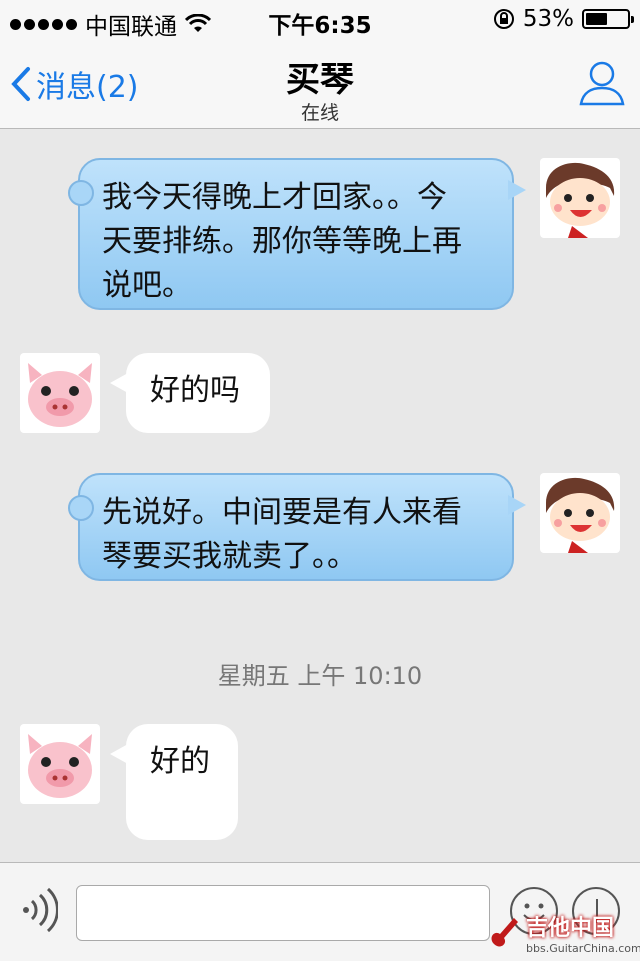 The height and width of the screenshot is (961, 640). I want to click on orientation-lock-icon, so click(503, 19).